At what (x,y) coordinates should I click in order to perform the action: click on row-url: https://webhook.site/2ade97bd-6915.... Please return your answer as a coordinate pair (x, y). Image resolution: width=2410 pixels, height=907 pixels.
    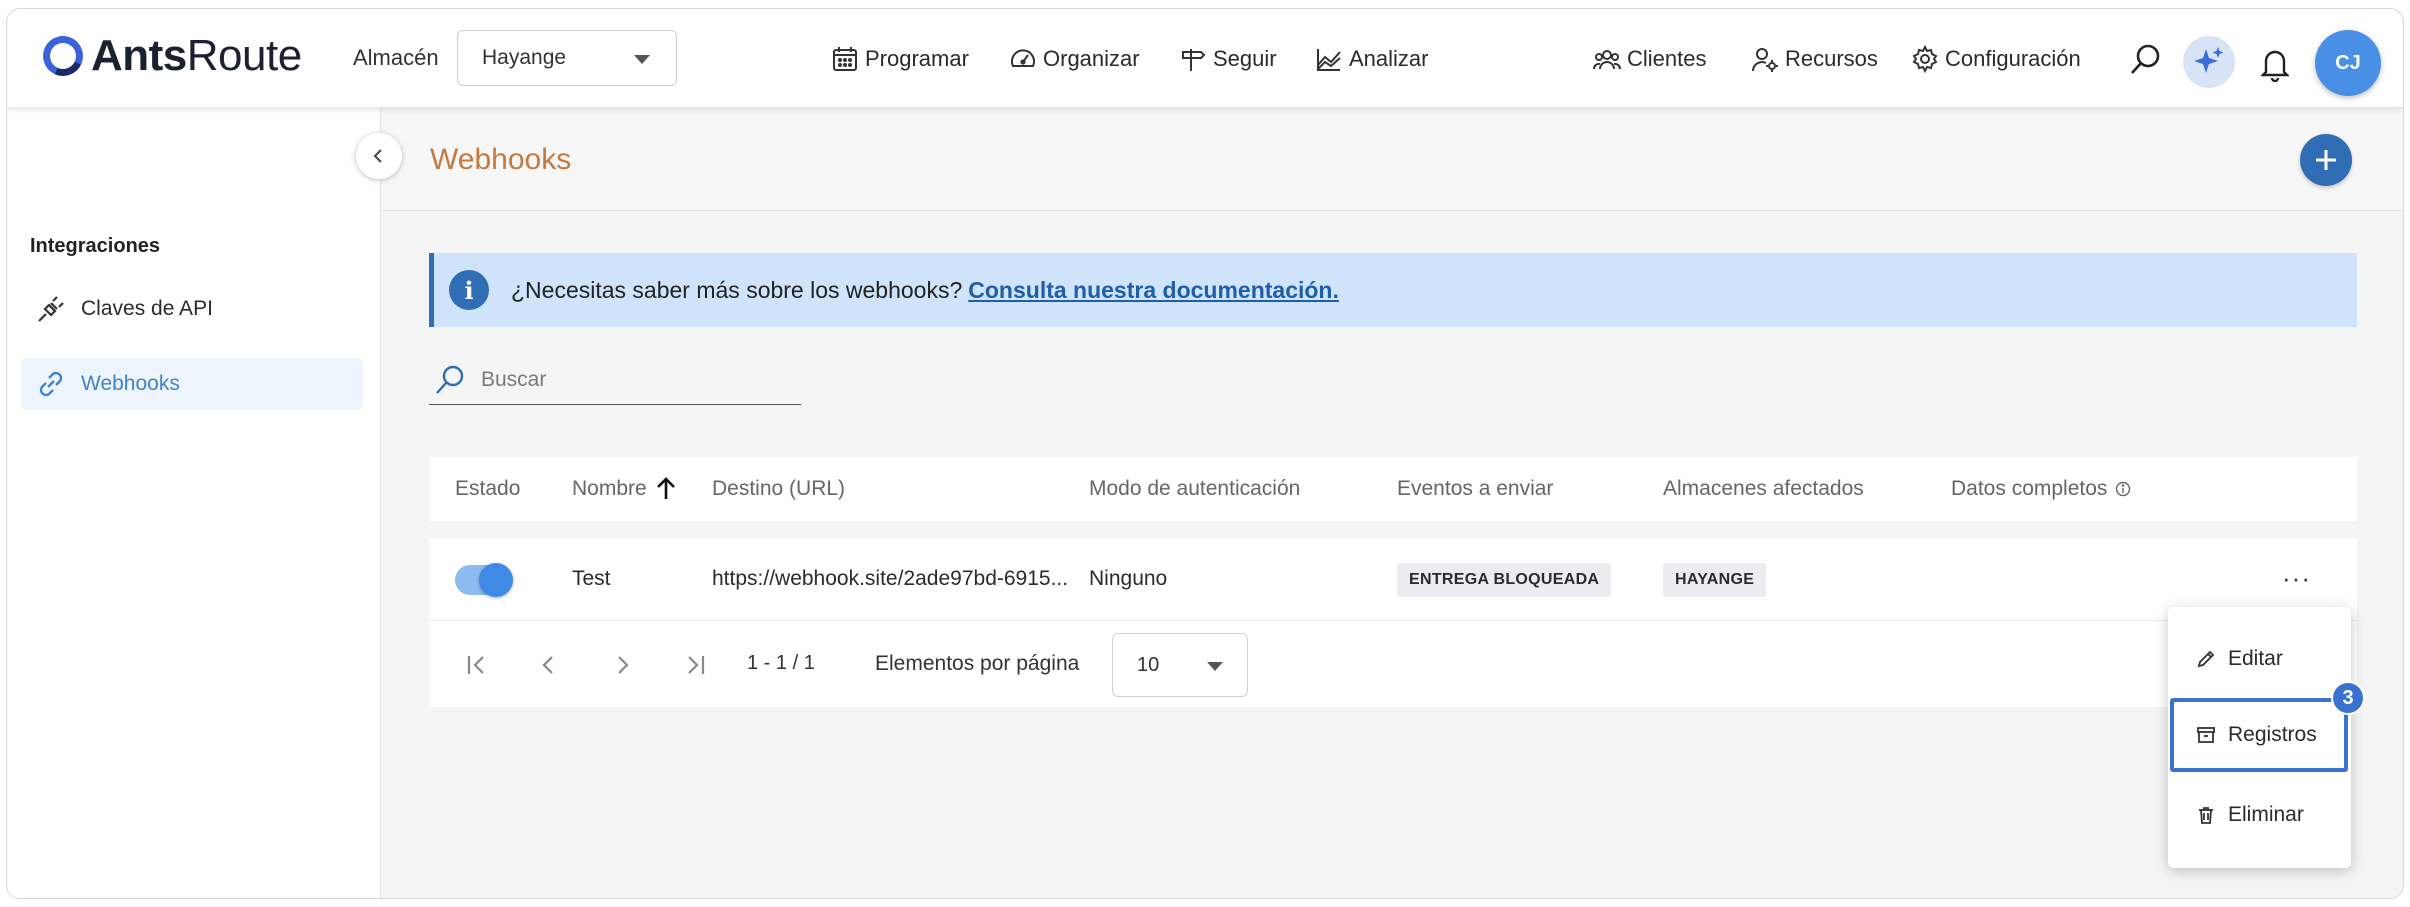
    Looking at the image, I should click on (890, 578).